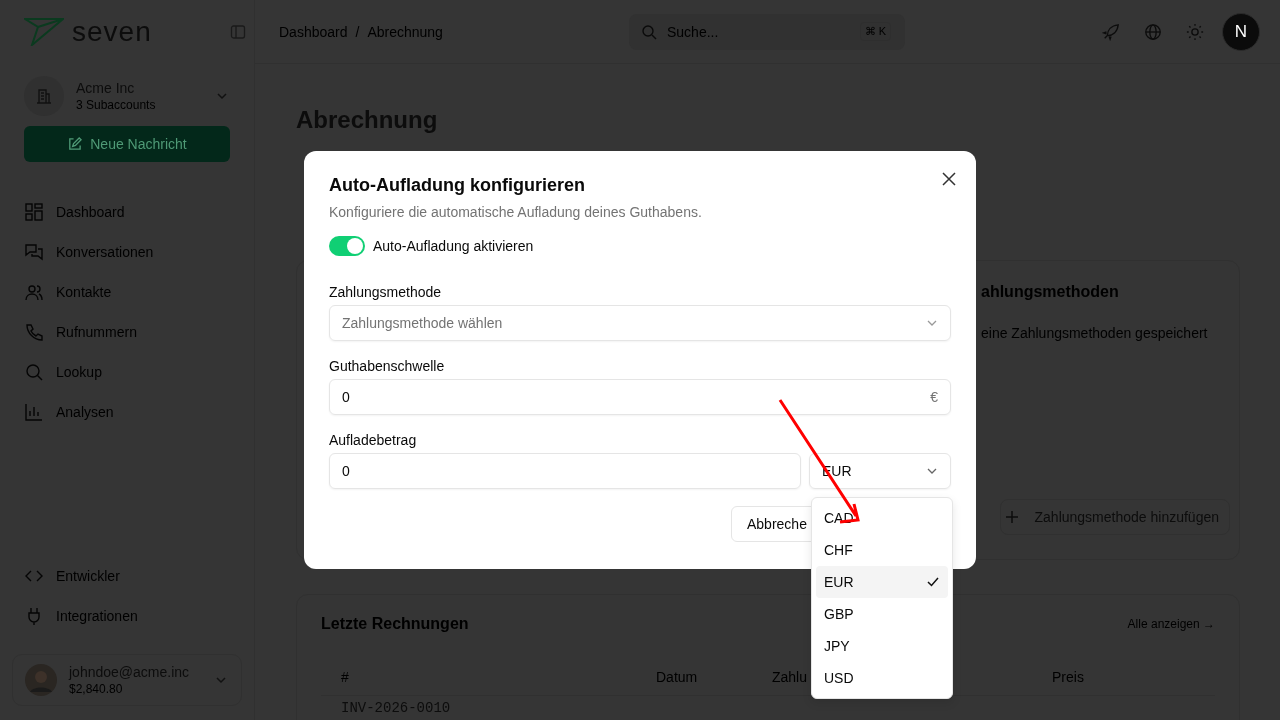  What do you see at coordinates (386, 292) in the screenshot?
I see `field-label: Zahlungsmethode` at bounding box center [386, 292].